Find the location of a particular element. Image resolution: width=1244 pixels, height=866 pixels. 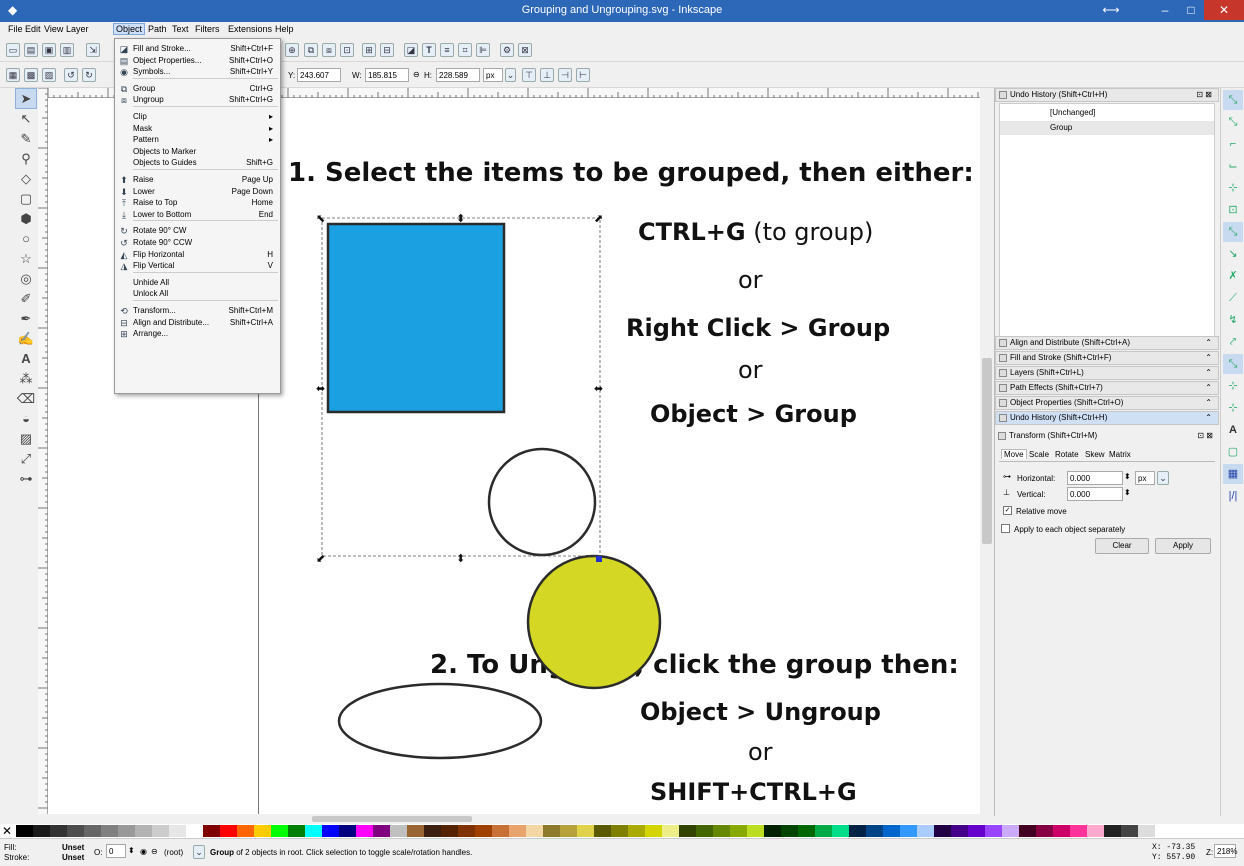

calligraphy-tool-icon: ✍ is located at coordinates (26, 338).